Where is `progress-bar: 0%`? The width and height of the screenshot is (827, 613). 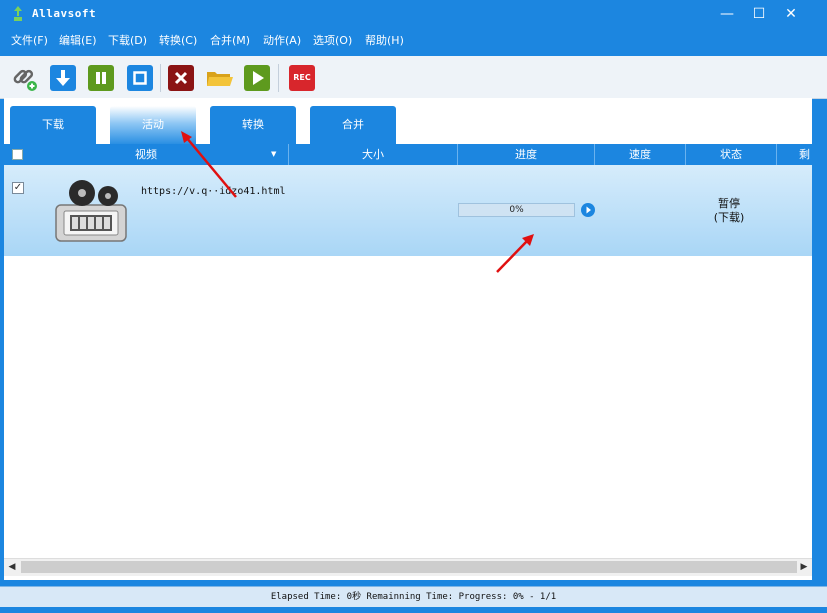 progress-bar: 0% is located at coordinates (516, 210).